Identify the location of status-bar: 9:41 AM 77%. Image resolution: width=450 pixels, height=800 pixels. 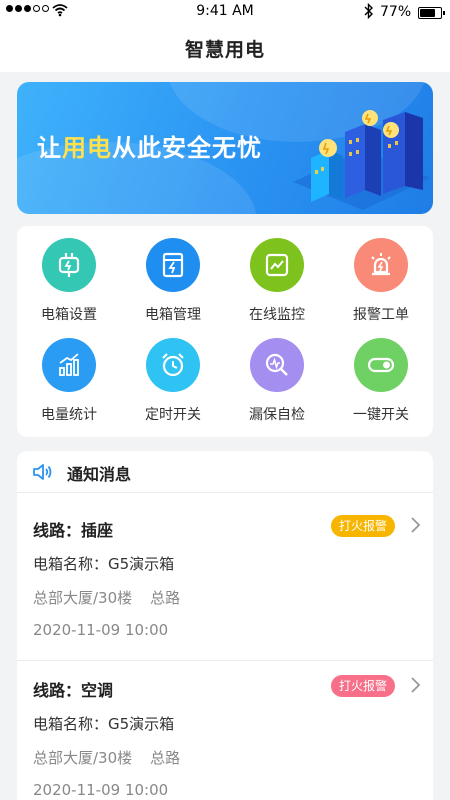
(225, 12).